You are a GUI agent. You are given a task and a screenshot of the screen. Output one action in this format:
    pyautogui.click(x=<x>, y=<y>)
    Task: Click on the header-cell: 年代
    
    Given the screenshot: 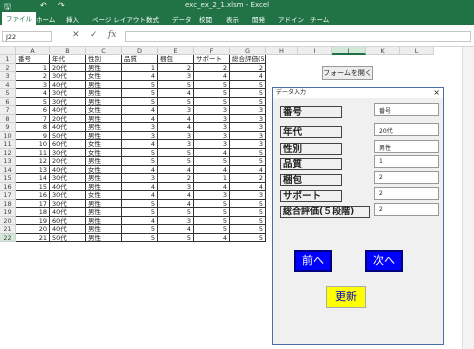 What is the action you would take?
    pyautogui.click(x=68, y=59)
    